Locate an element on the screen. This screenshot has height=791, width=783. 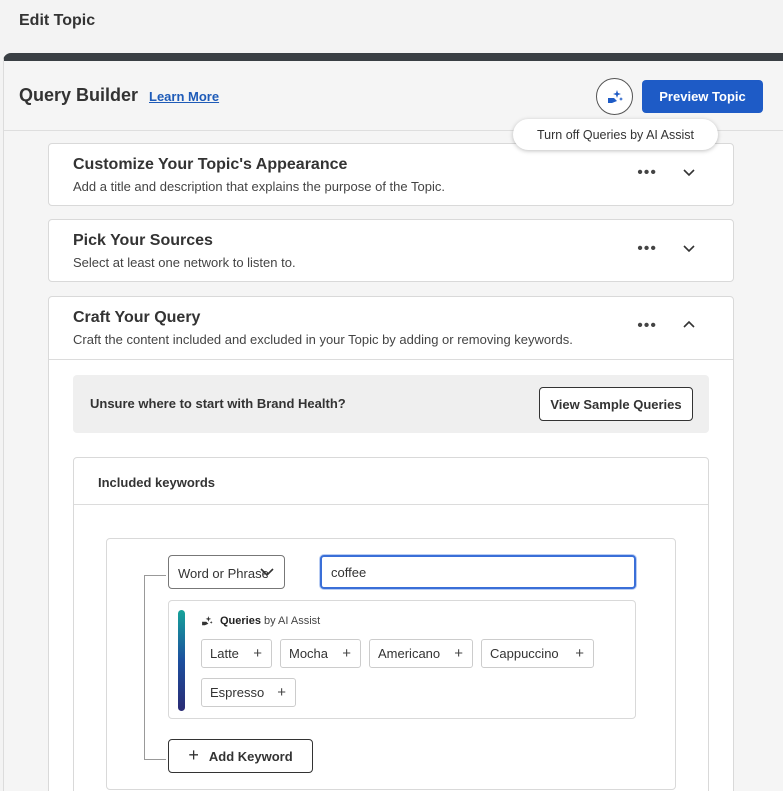
match-type-value: Word or Phrase is located at coordinates (223, 573).